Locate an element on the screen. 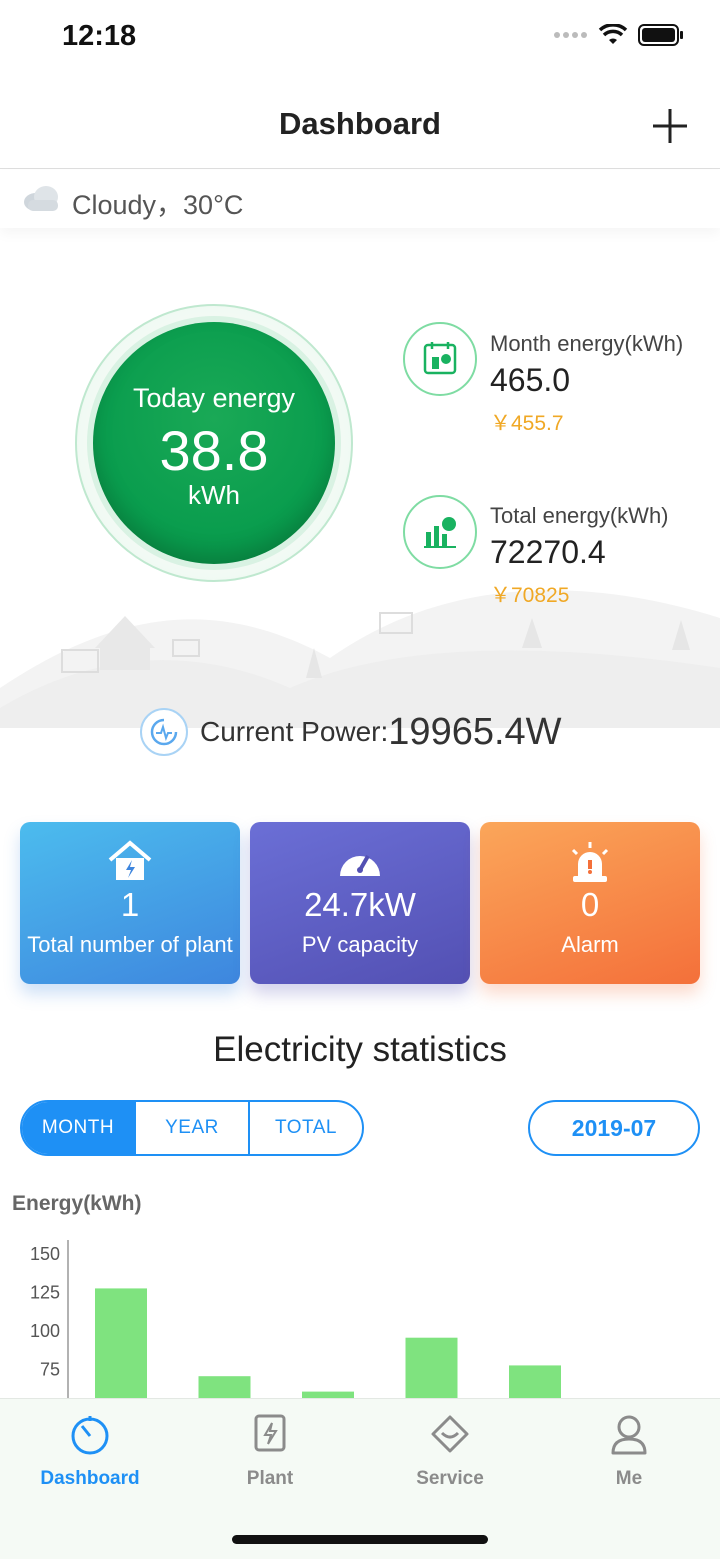  today-energy-unit: kWh is located at coordinates (214, 495).